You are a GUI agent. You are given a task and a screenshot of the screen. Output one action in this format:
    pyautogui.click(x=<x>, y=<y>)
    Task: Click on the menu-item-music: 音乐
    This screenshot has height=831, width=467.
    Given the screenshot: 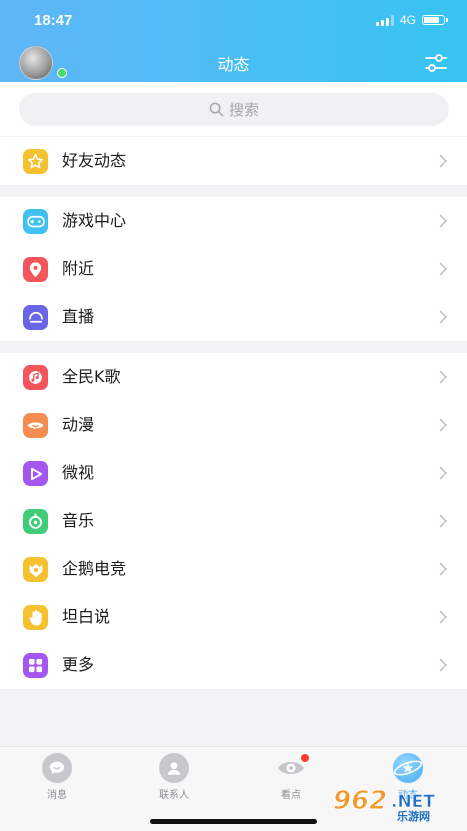 What is the action you would take?
    pyautogui.click(x=233, y=521)
    